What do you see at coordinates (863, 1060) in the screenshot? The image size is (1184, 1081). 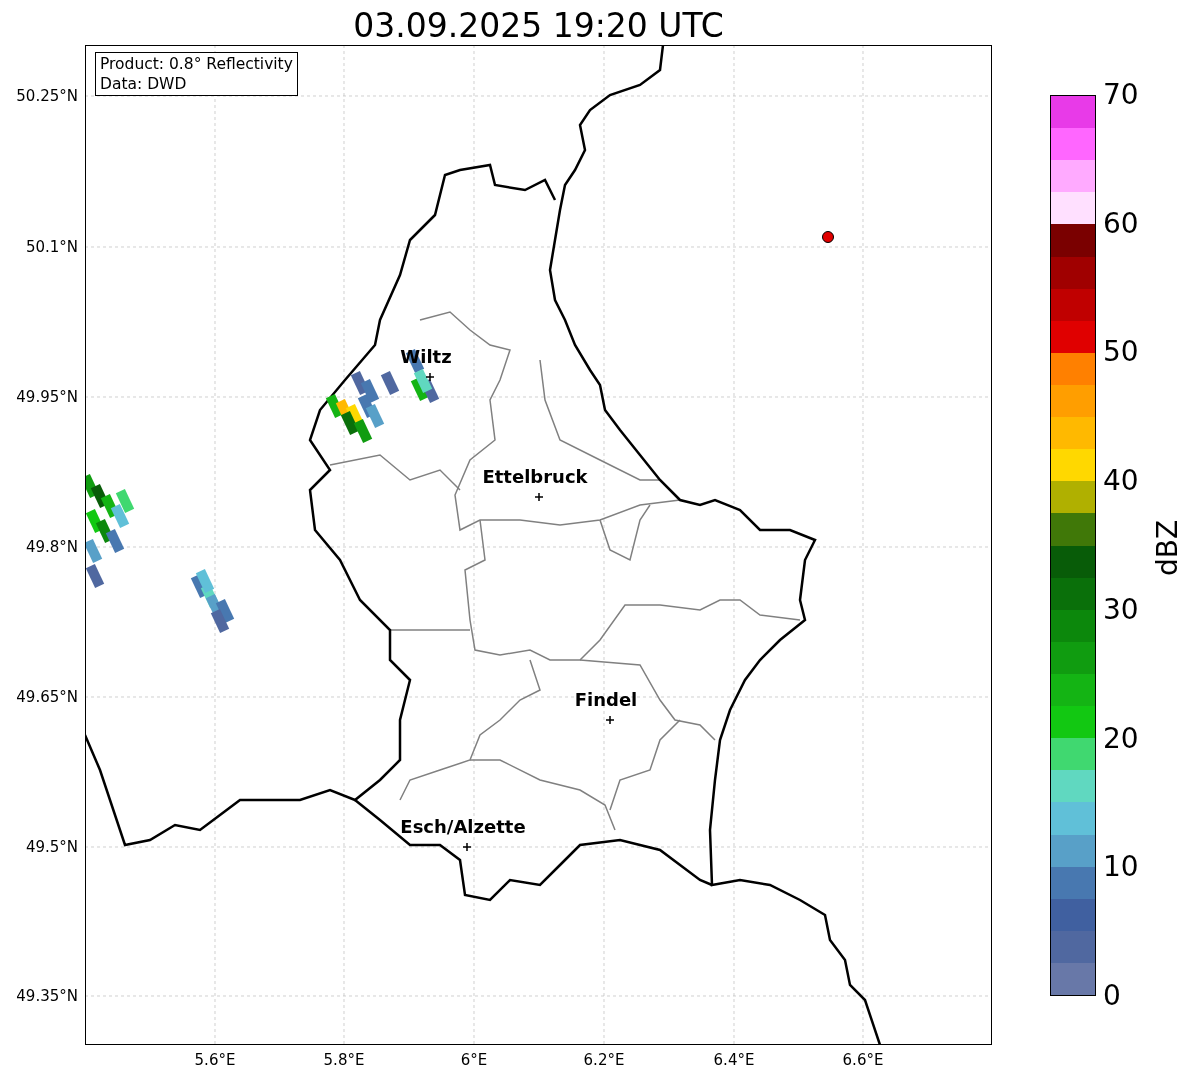 I see `longitude-label: 6.6°E` at bounding box center [863, 1060].